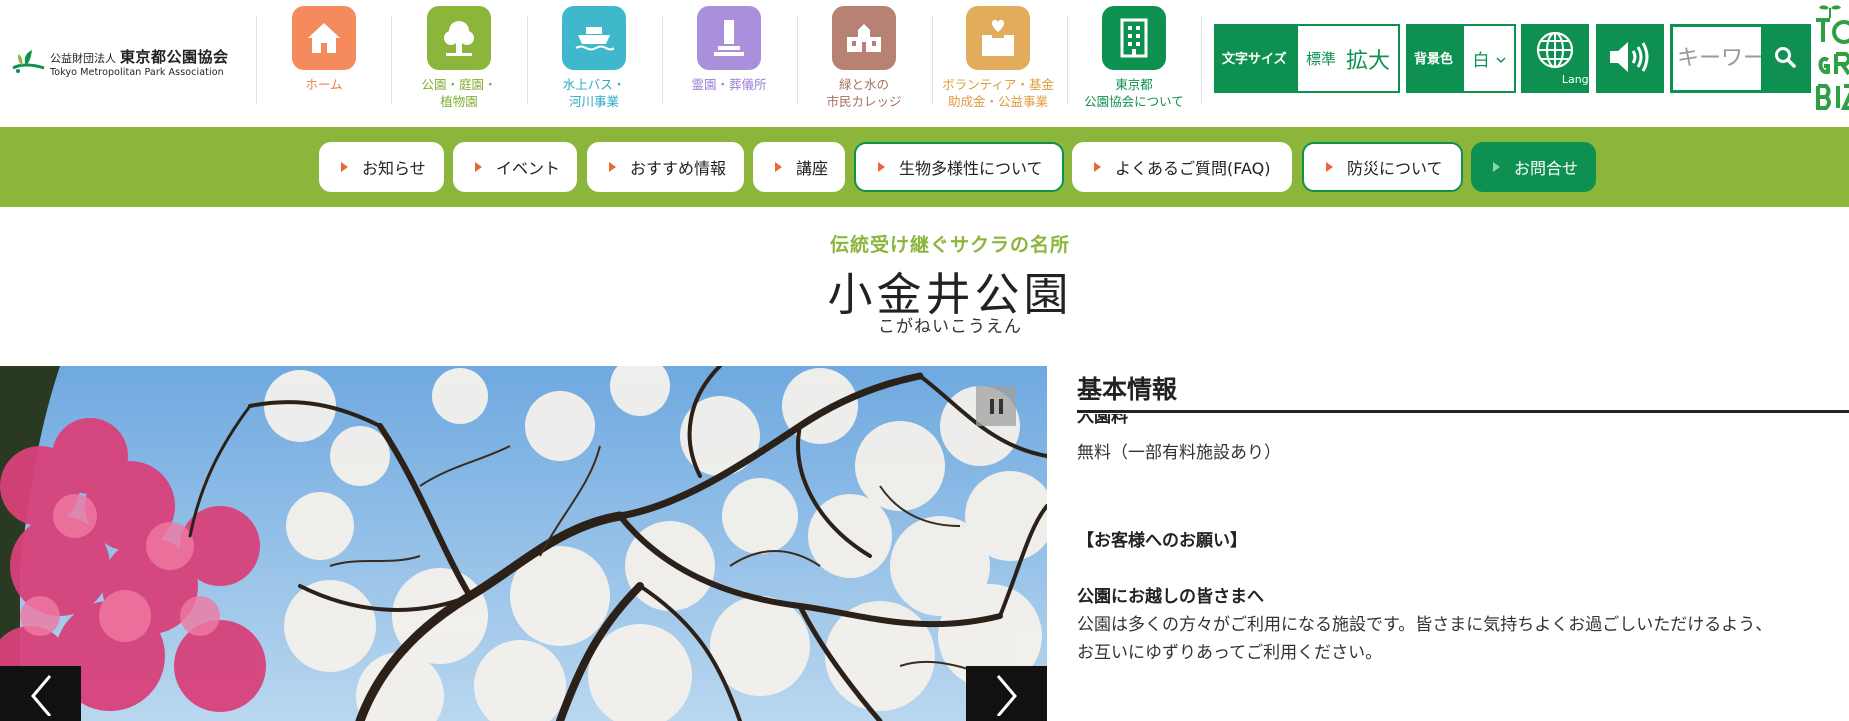  Describe the element at coordinates (324, 38) in the screenshot. I see `house-icon` at that location.